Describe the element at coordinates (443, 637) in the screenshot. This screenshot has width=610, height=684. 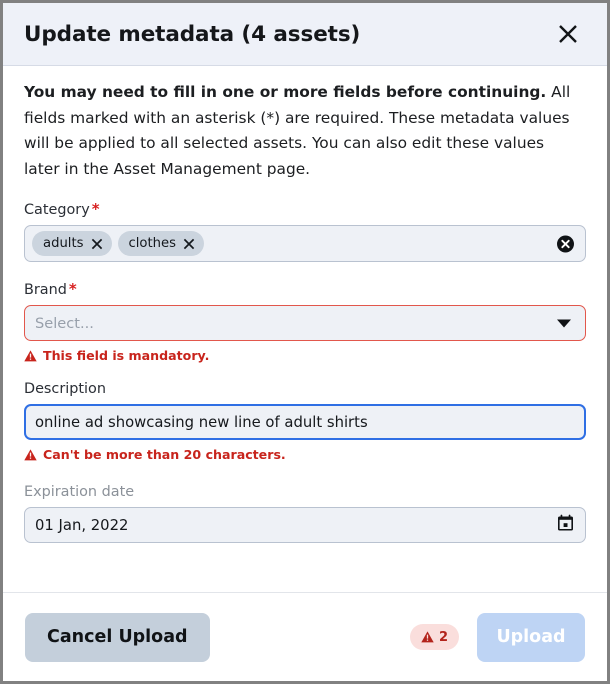
I see `error-count-text: 2` at that location.